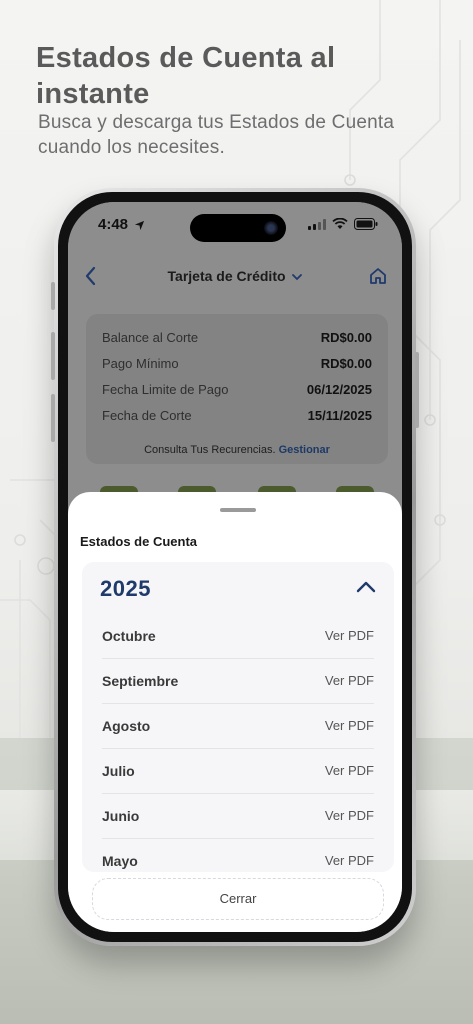 The width and height of the screenshot is (473, 1024). I want to click on wifi-icon, so click(340, 223).